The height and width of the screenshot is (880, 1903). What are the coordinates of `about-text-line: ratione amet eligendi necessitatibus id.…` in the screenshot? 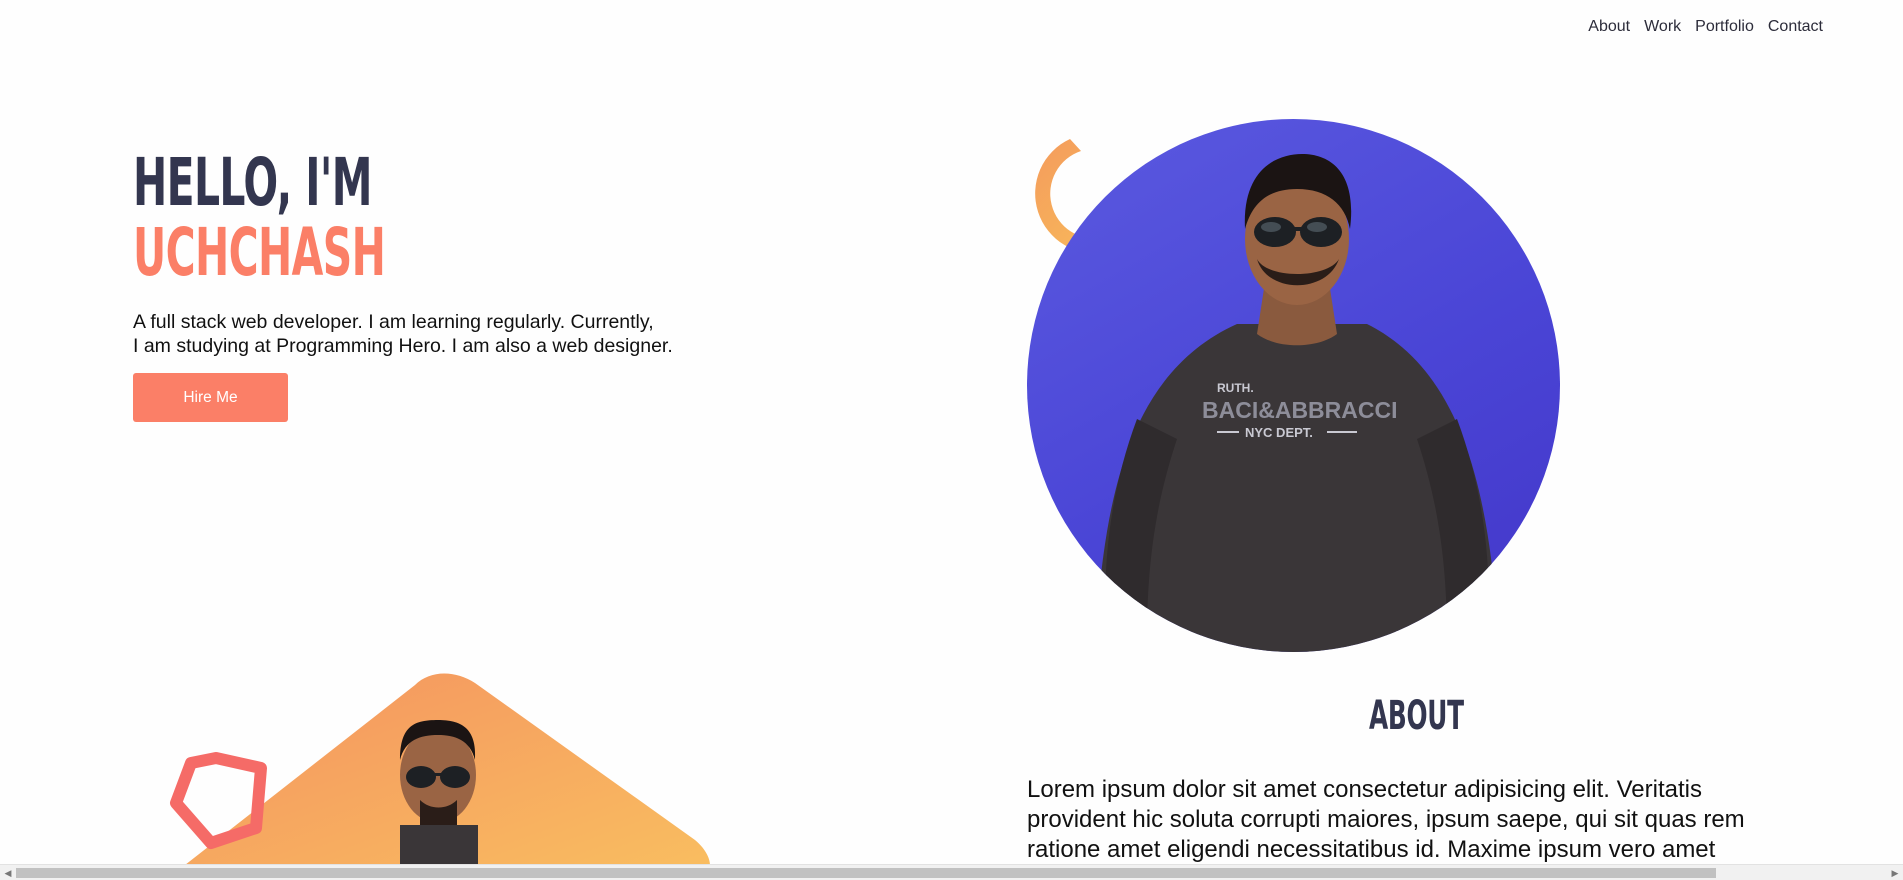 It's located at (1371, 849).